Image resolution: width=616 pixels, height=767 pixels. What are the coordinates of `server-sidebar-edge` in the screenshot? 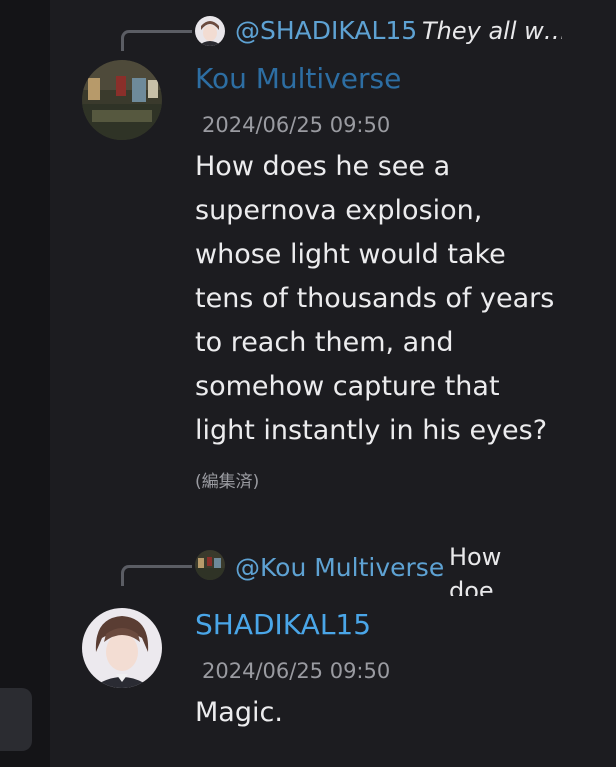 It's located at (25, 383).